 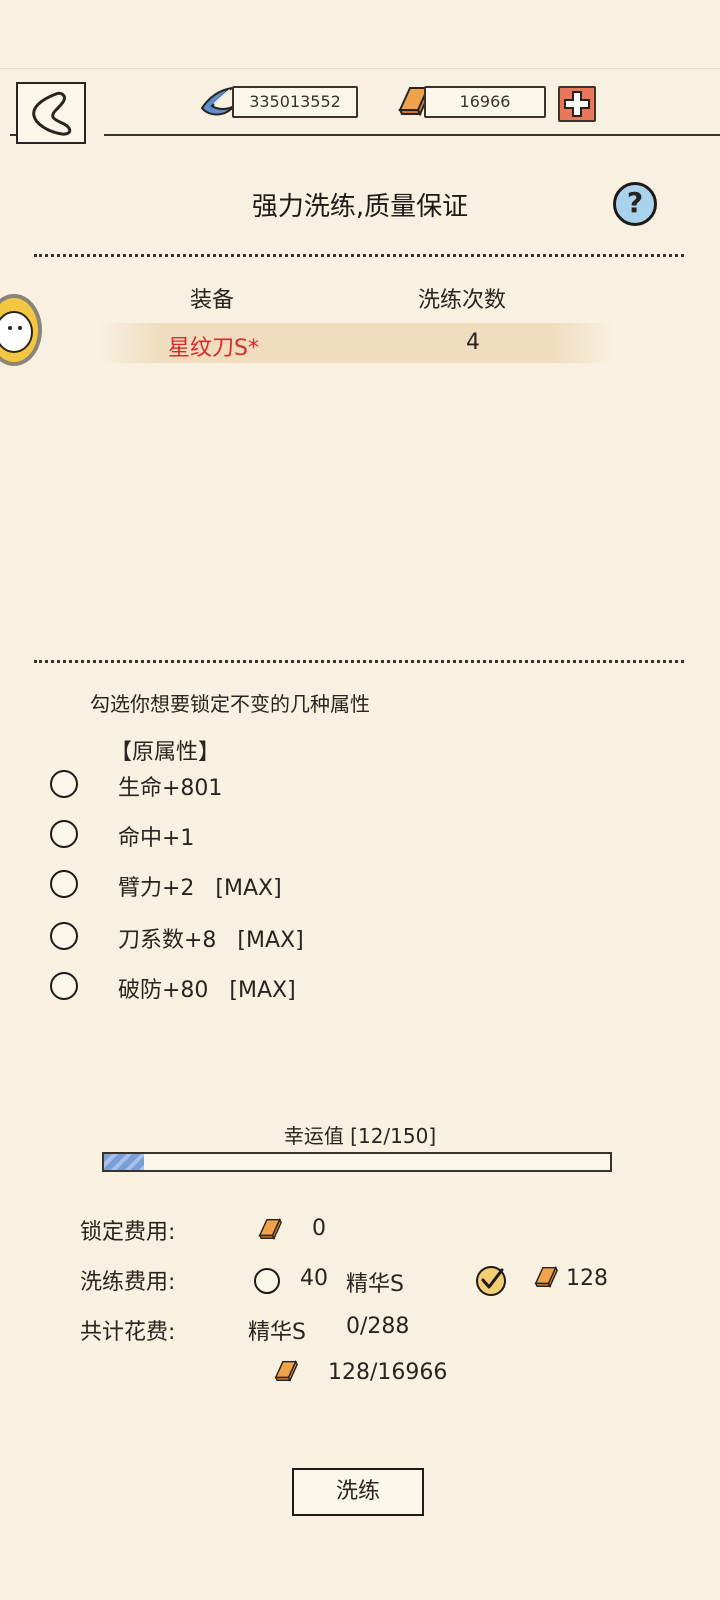 What do you see at coordinates (378, 1326) in the screenshot?
I see `total-essence-value: 0/288` at bounding box center [378, 1326].